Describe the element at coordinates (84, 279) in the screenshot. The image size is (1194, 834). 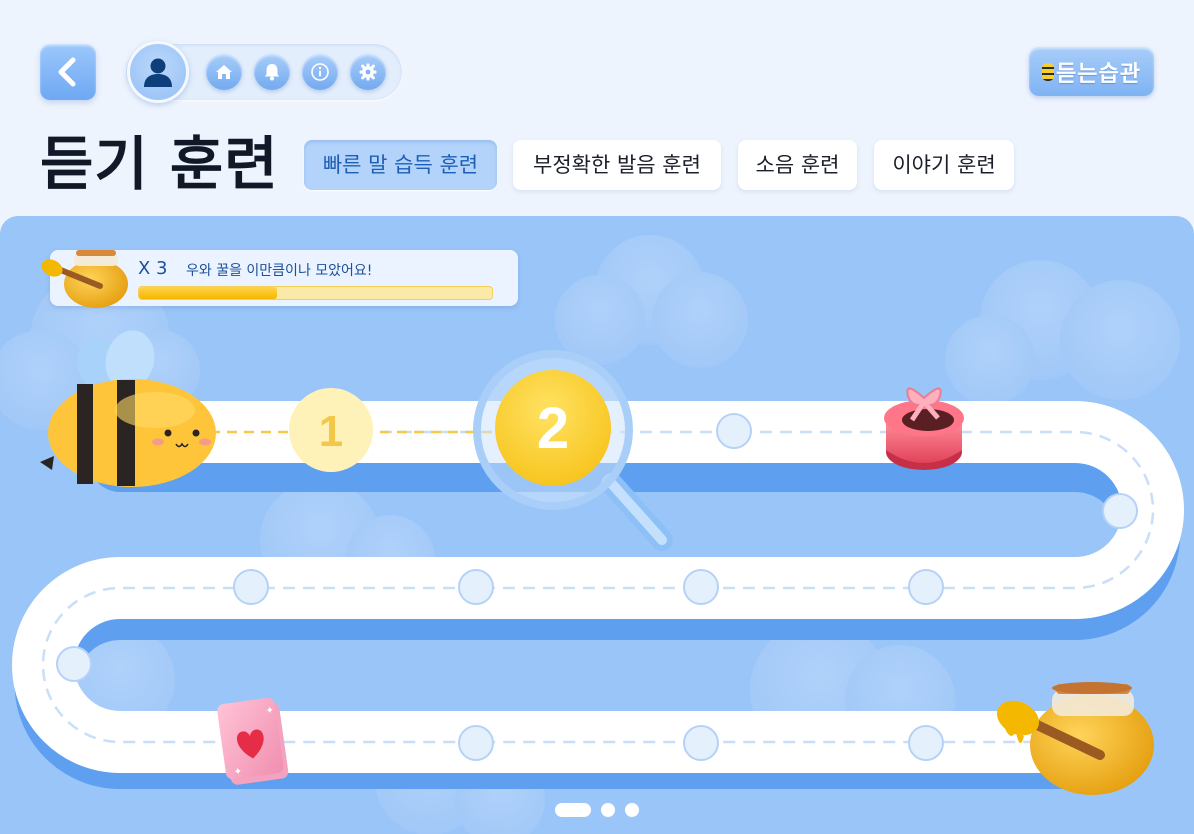
I see `honey-jar-icon` at that location.